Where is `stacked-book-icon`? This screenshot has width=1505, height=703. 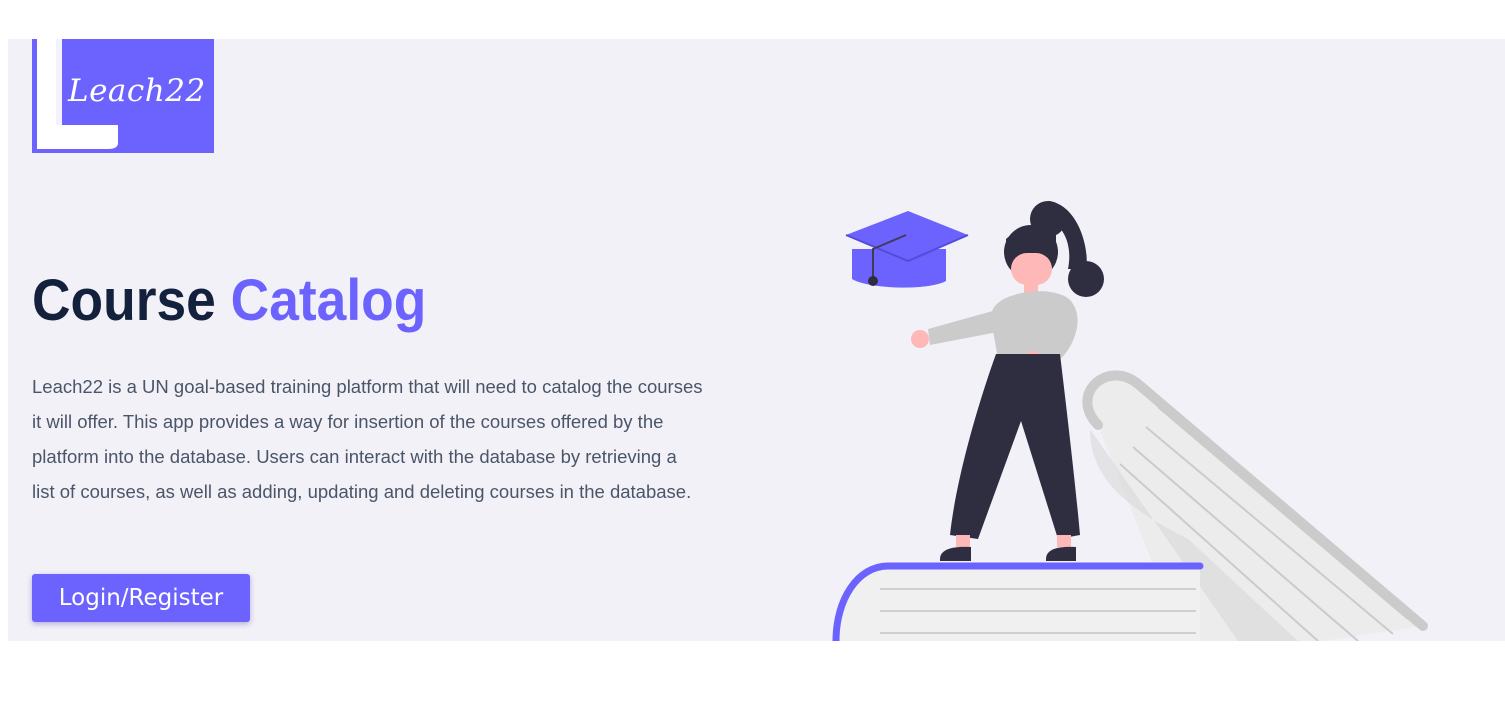 stacked-book-icon is located at coordinates (1018, 601).